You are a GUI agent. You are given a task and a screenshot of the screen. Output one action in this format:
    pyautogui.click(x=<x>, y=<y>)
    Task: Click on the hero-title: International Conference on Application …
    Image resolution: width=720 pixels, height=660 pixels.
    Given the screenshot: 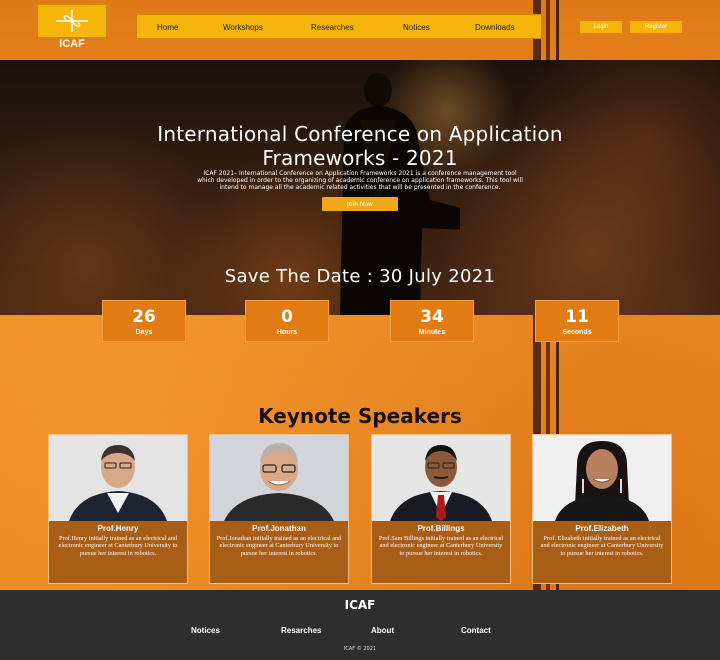 What is the action you would take?
    pyautogui.click(x=360, y=146)
    